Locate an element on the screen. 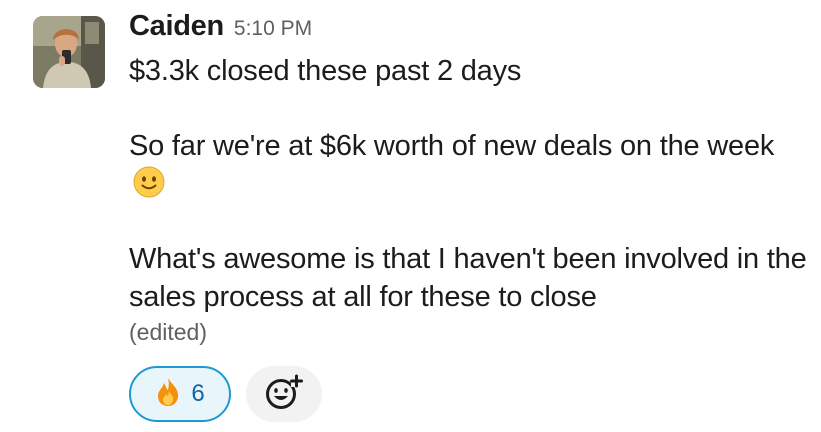 The width and height of the screenshot is (821, 432). avatar is located at coordinates (69, 52).